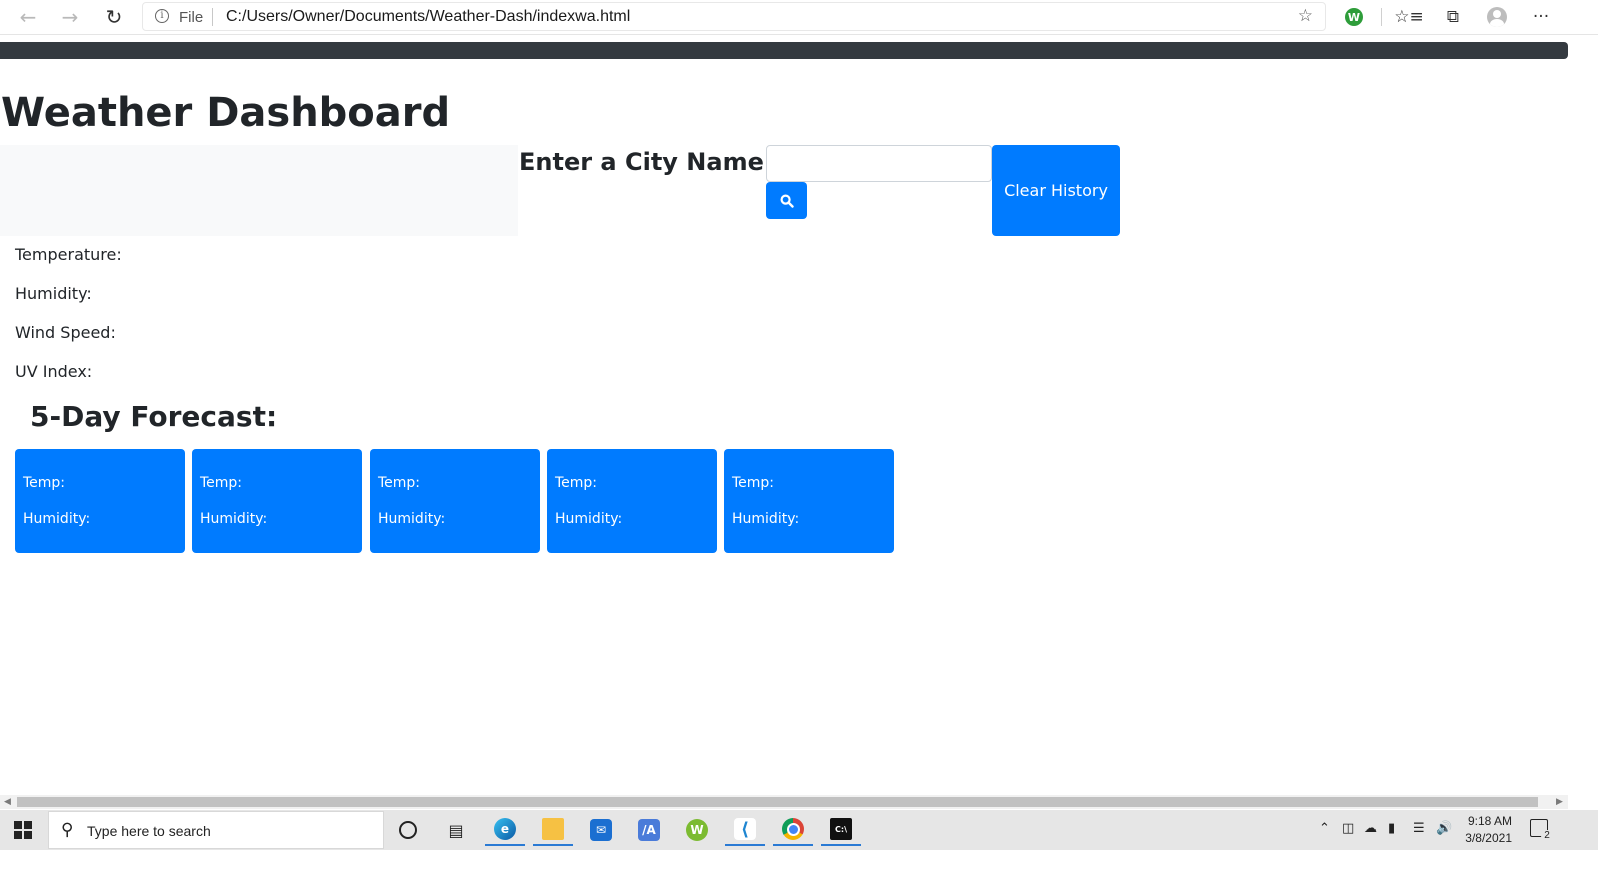 This screenshot has width=1598, height=871. I want to click on taskbar-app-vscode: ⟨, so click(745, 830).